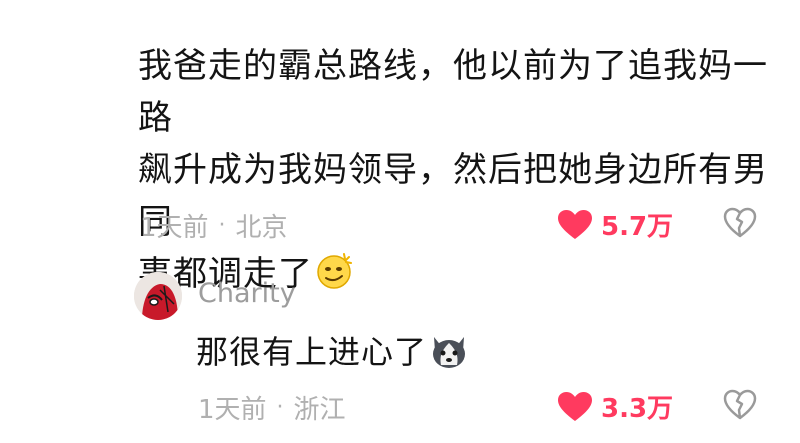 This screenshot has width=800, height=443. Describe the element at coordinates (449, 352) in the screenshot. I see `husky-dog-emoji-icon` at that location.